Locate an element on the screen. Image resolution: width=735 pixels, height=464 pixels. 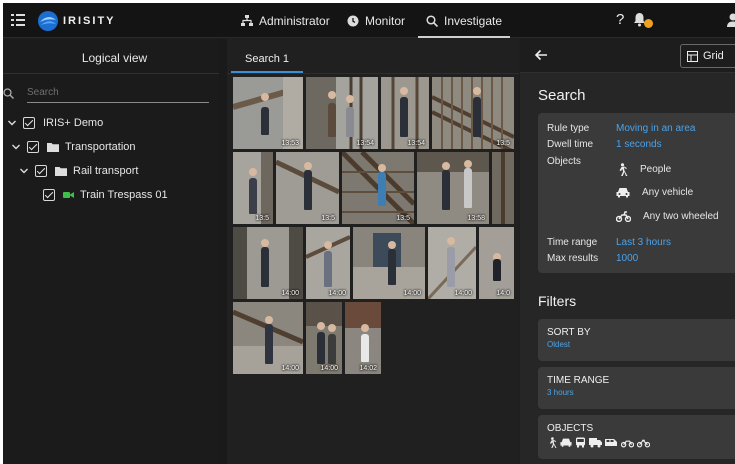
object-label: Any vehicle is located at coordinates (668, 192).